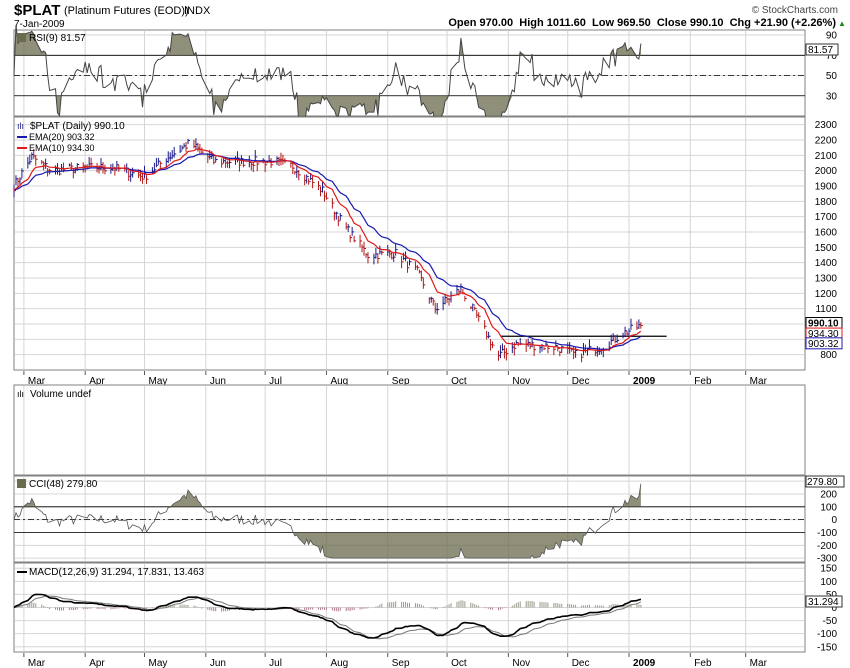 The width and height of the screenshot is (850, 668). What do you see at coordinates (77, 126) in the screenshot?
I see `price-label: $PLAT (Daily) 990.10` at bounding box center [77, 126].